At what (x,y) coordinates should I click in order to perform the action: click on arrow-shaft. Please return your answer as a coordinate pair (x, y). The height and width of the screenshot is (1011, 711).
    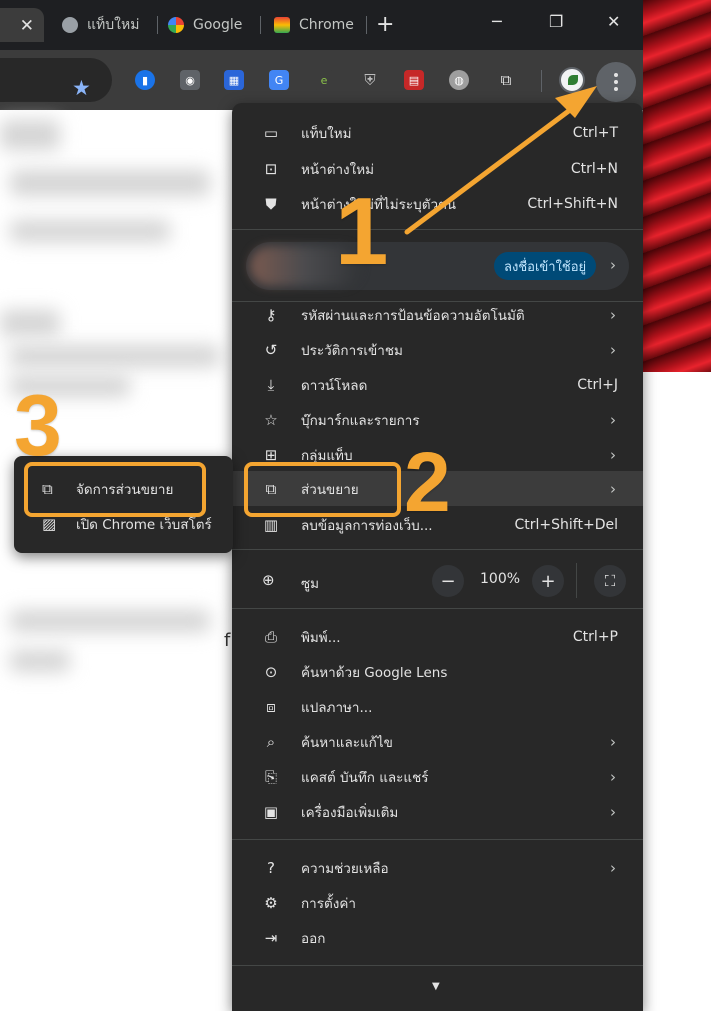
    Looking at the image, I should click on (492, 168).